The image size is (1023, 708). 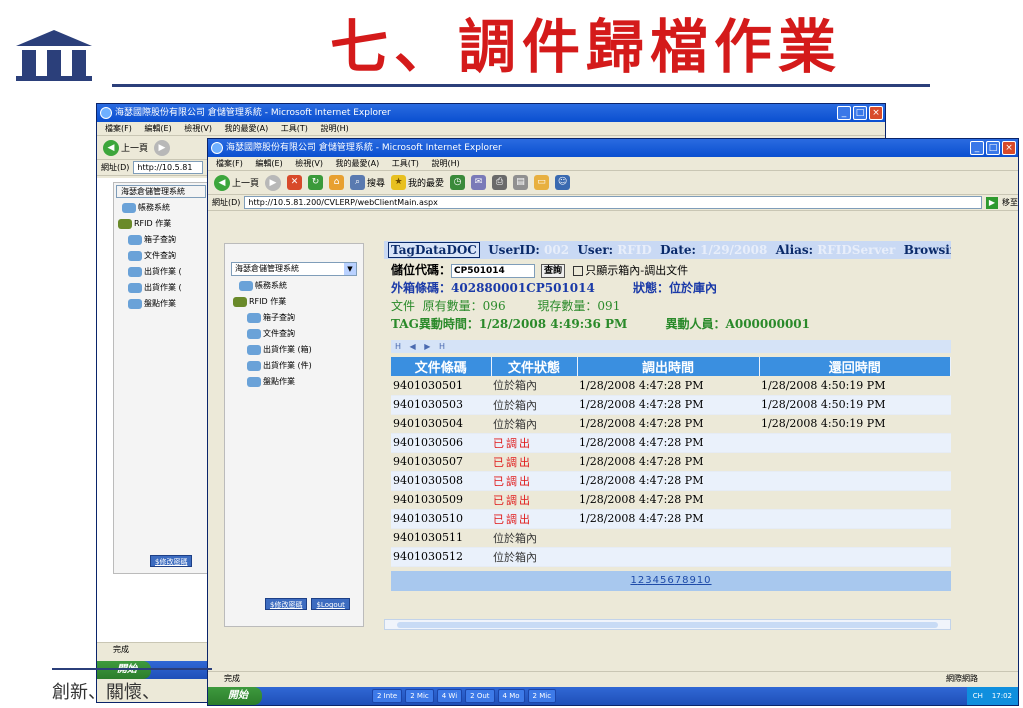 What do you see at coordinates (124, 670) in the screenshot?
I see `back-start-button: 開始` at bounding box center [124, 670].